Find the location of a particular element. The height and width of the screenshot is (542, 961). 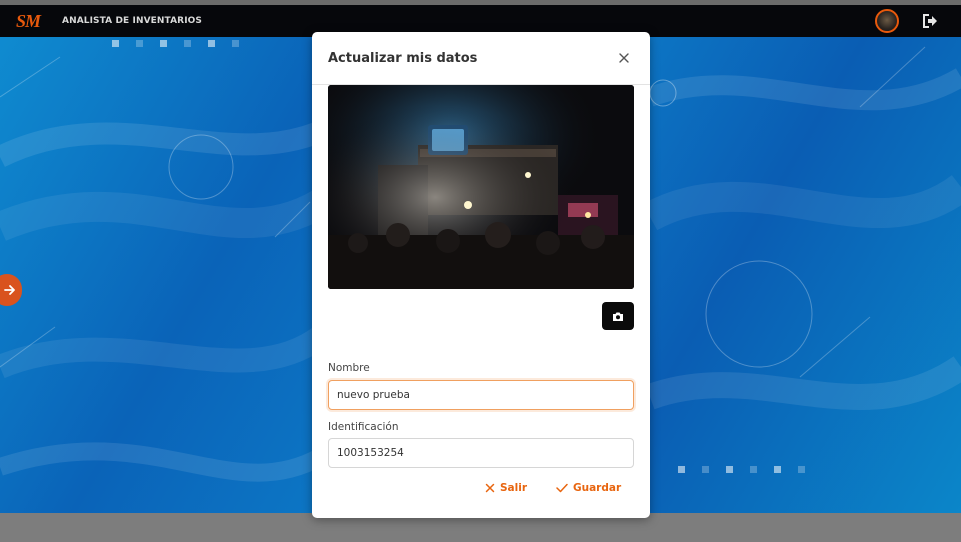

name-input is located at coordinates (481, 395).